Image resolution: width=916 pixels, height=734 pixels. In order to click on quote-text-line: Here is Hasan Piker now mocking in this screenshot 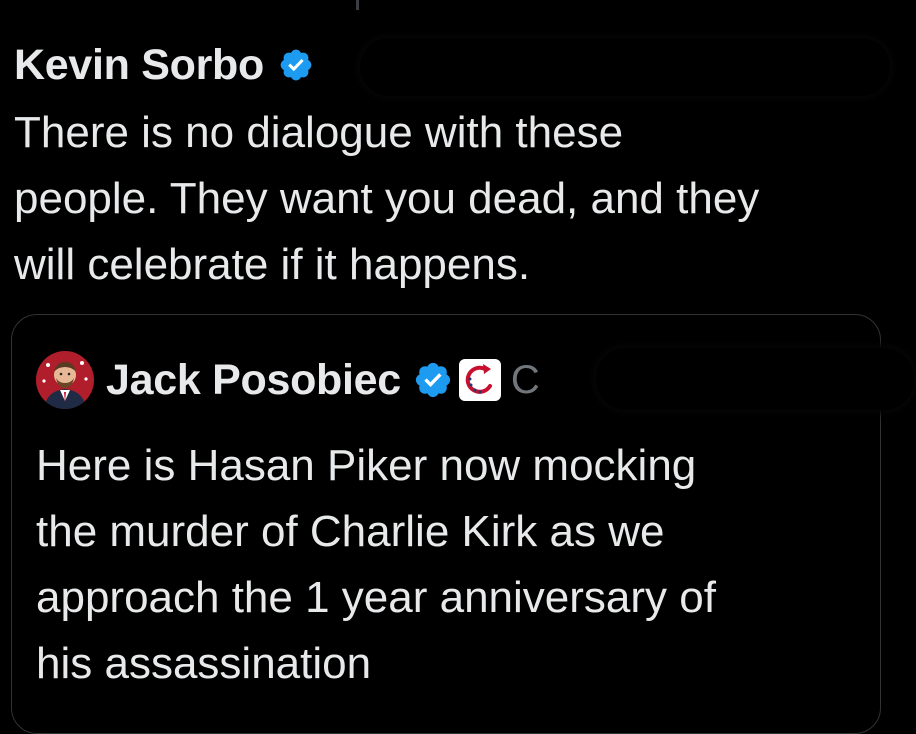, I will do `click(366, 465)`.